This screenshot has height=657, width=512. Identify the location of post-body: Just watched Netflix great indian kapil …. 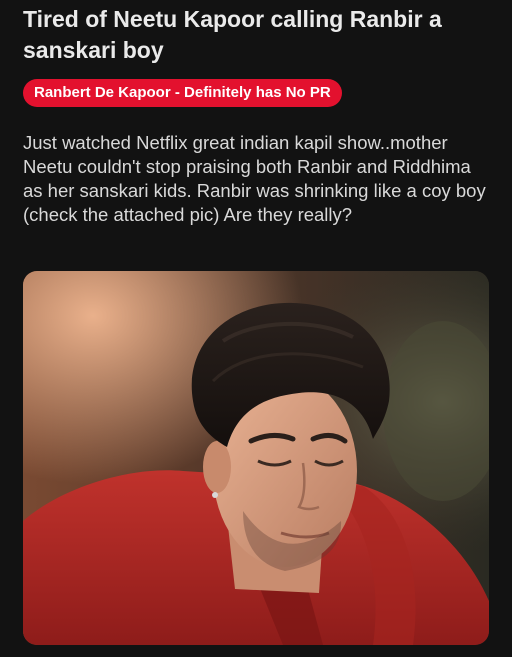
(254, 178).